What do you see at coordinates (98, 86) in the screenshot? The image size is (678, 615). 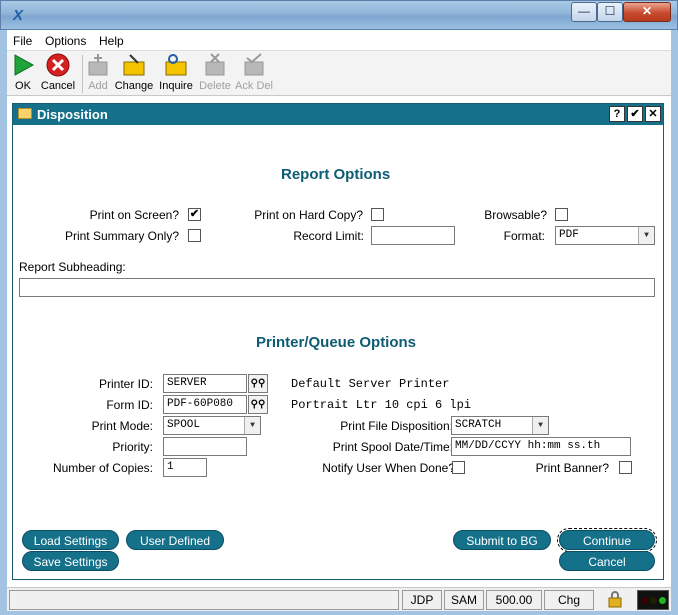 I see `add-label: Add` at bounding box center [98, 86].